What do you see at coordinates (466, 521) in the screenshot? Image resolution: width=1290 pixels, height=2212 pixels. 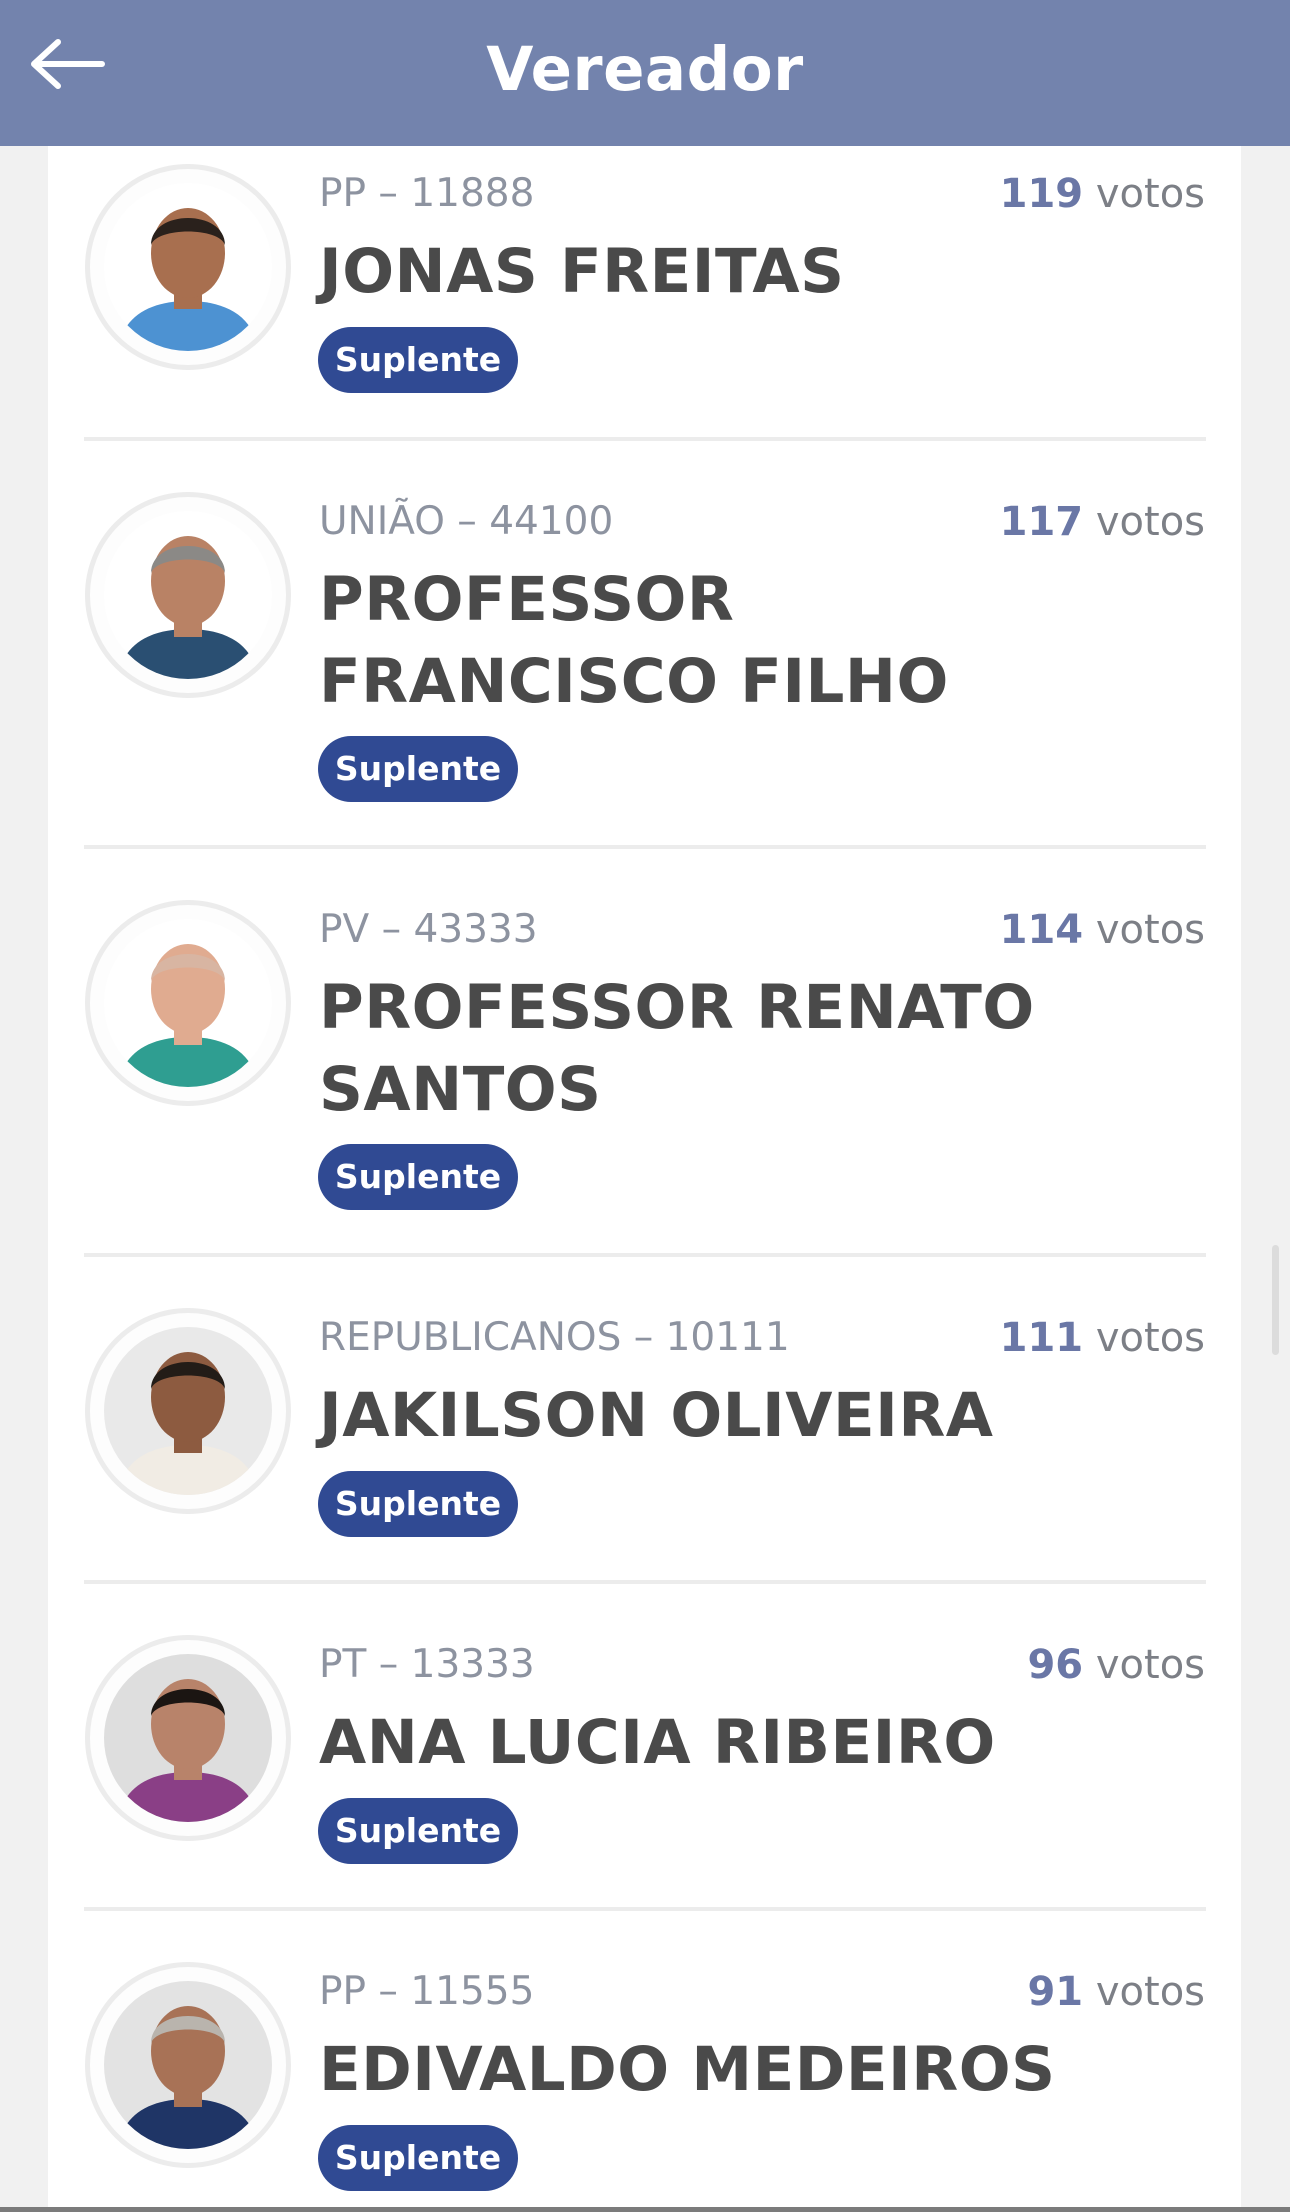 I see `party-number: UNIÃO – 44100` at bounding box center [466, 521].